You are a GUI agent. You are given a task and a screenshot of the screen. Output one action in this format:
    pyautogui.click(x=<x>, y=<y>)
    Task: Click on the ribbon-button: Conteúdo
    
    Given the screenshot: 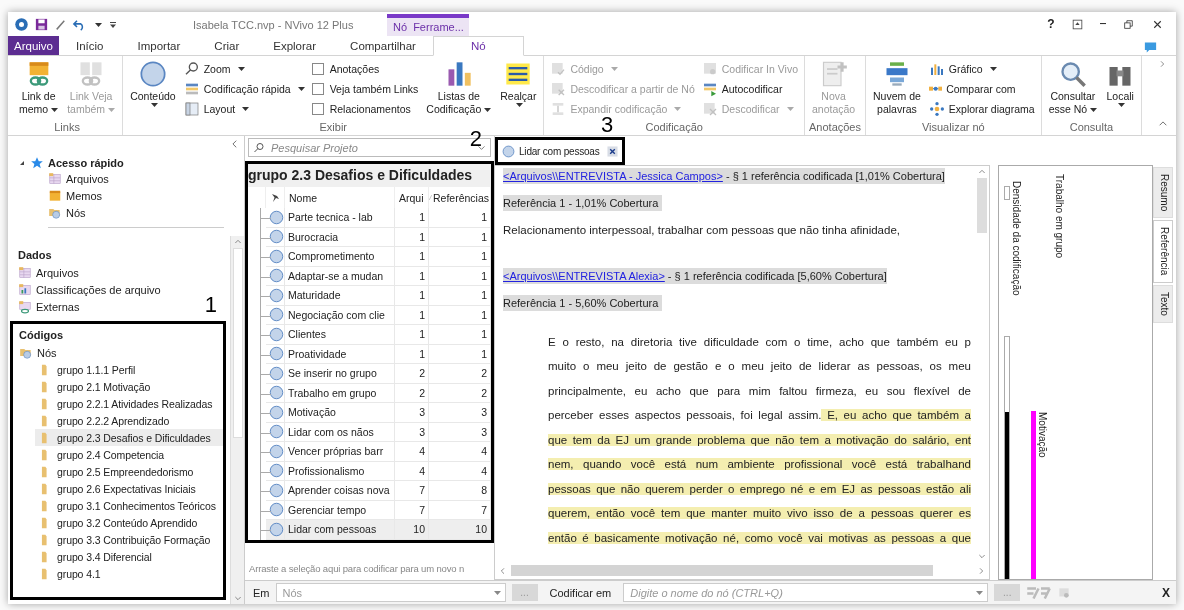 What is the action you would take?
    pyautogui.click(x=153, y=90)
    